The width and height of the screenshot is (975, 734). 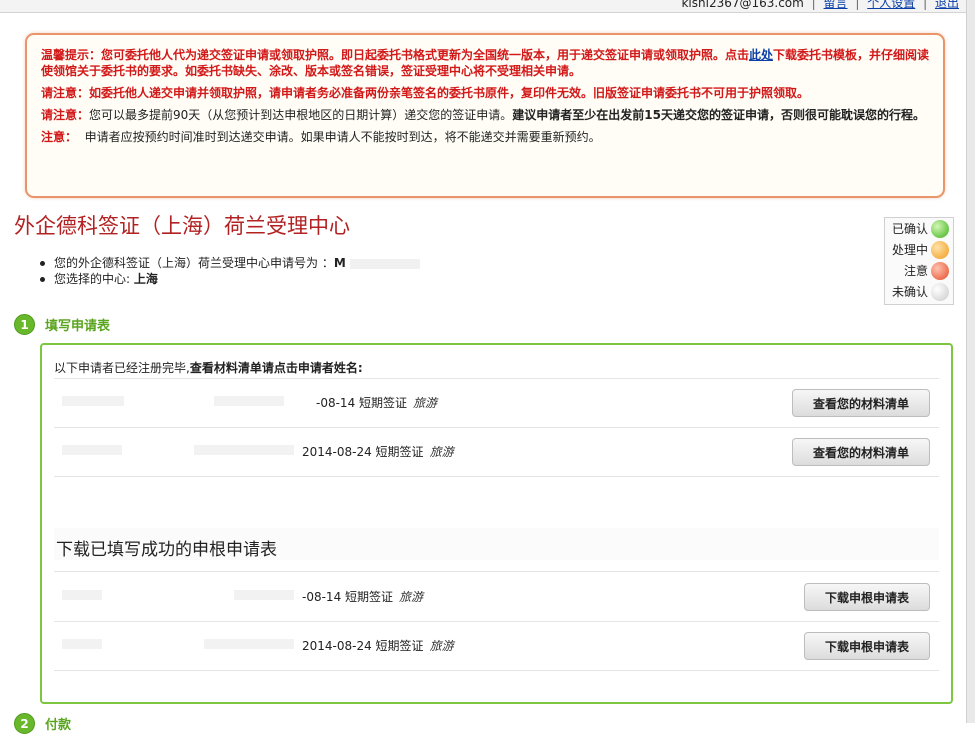 What do you see at coordinates (65, 115) in the screenshot?
I see `notice-lead: 请注意：` at bounding box center [65, 115].